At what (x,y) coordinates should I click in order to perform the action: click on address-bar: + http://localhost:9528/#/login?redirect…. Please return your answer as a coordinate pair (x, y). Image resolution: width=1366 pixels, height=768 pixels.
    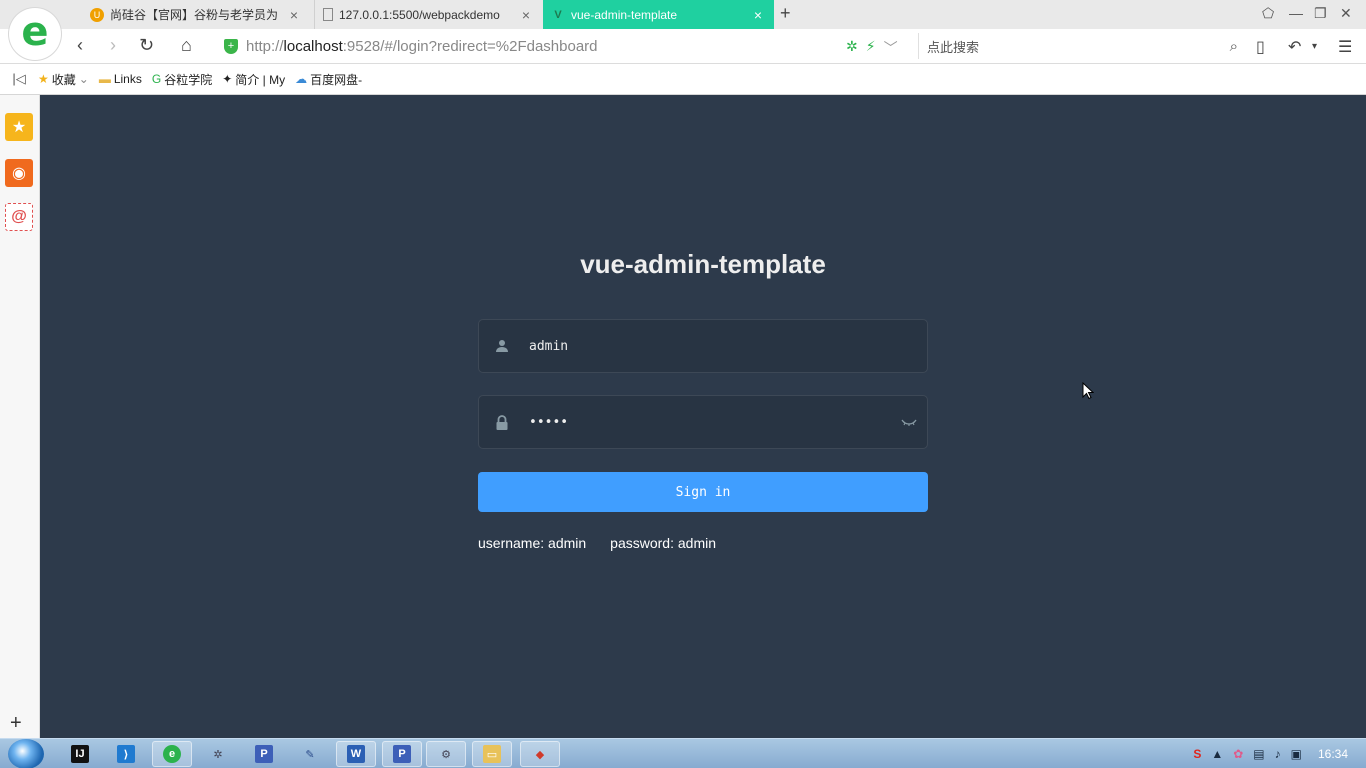
    Looking at the image, I should click on (564, 46).